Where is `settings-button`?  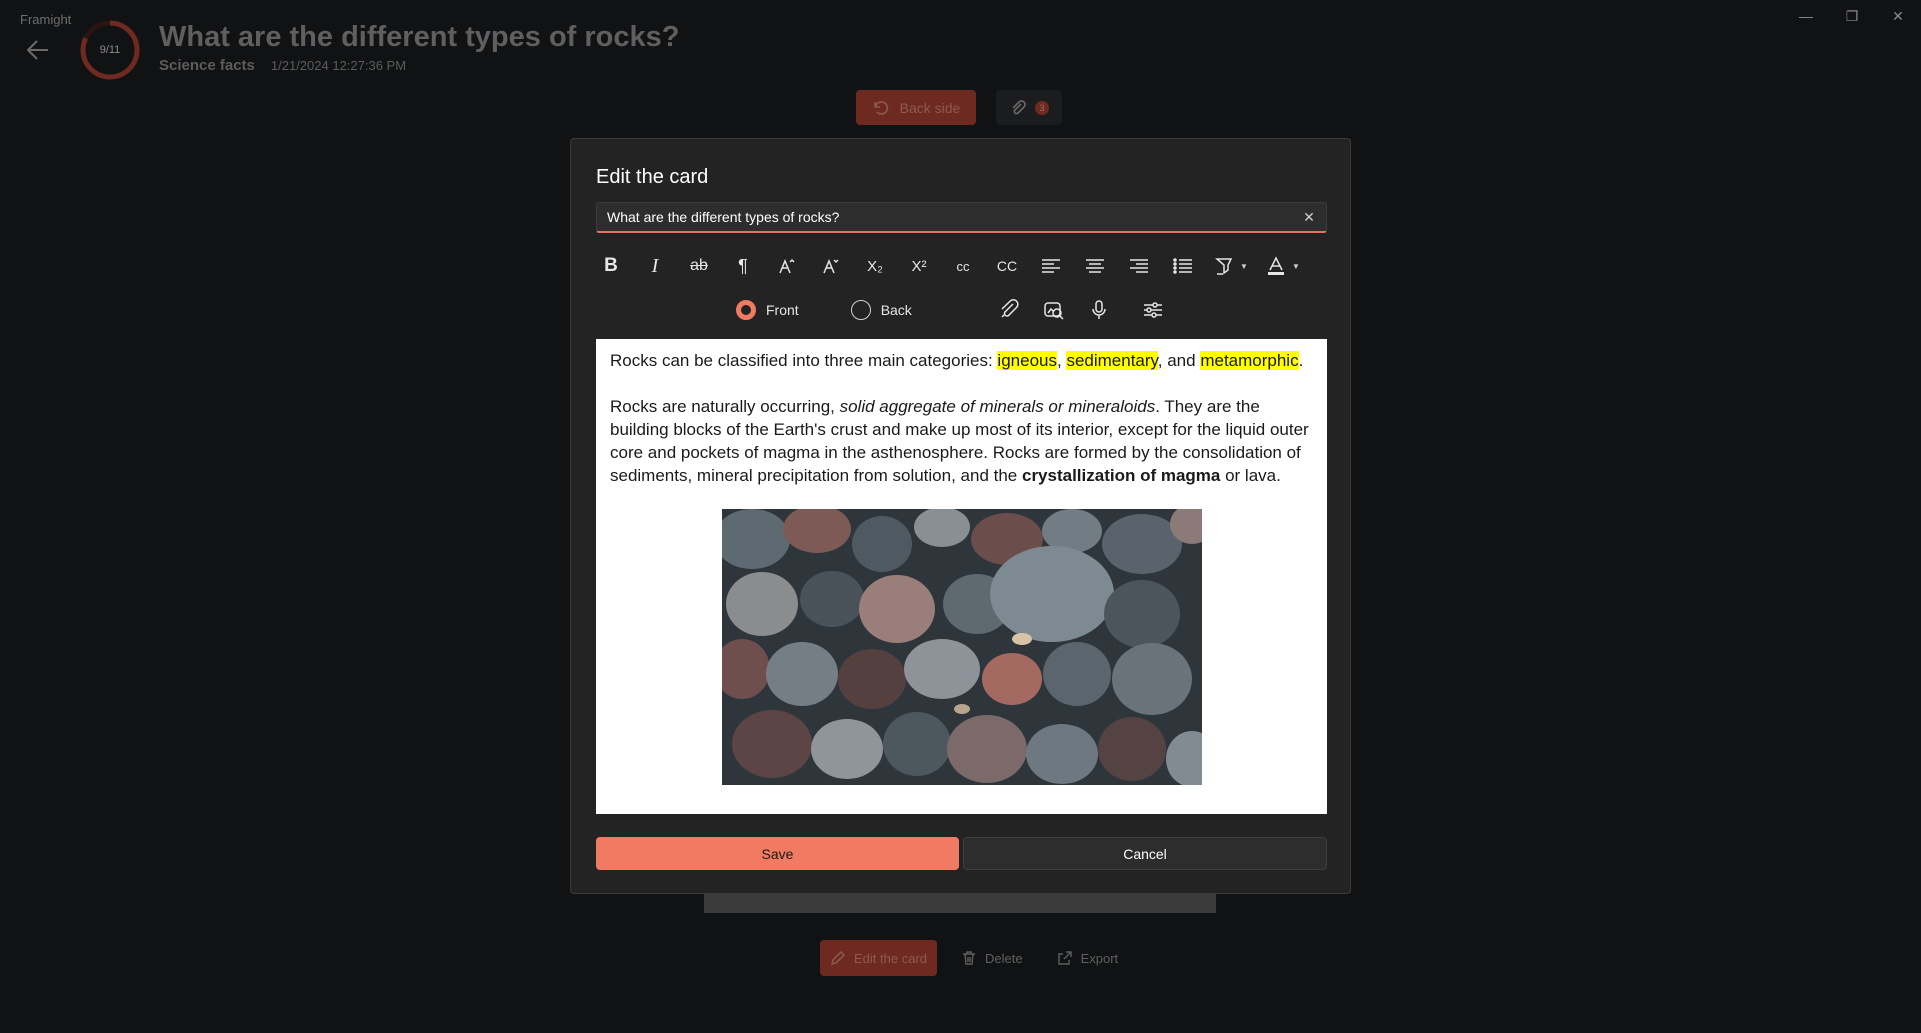 settings-button is located at coordinates (1153, 310).